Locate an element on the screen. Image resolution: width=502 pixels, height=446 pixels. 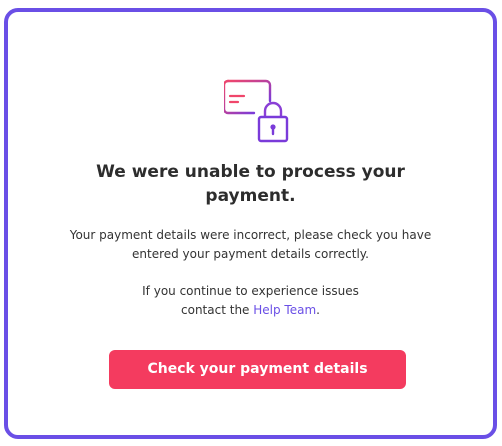
help-team-link: Help Team is located at coordinates (284, 310).